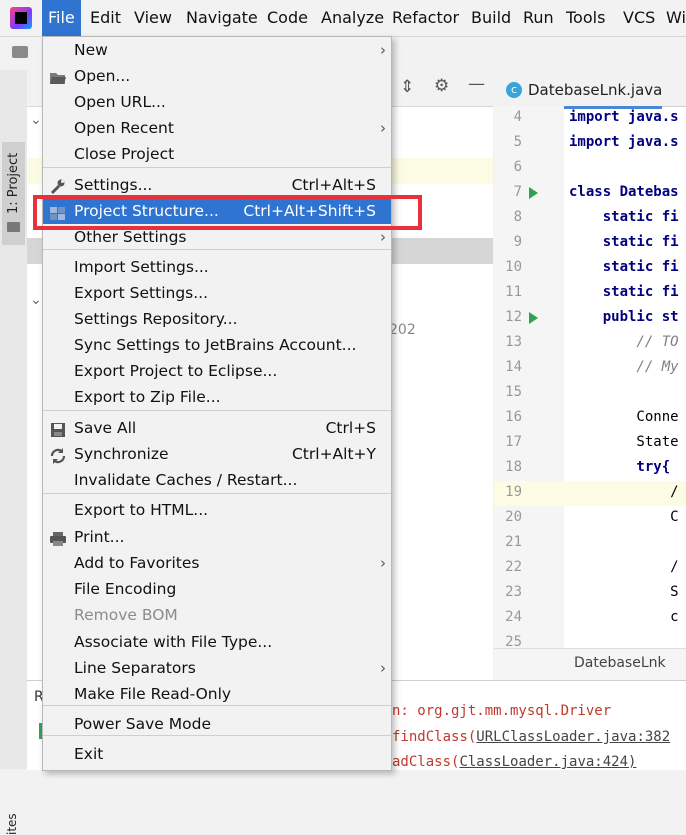 Image resolution: width=686 pixels, height=835 pixels. What do you see at coordinates (153, 694) in the screenshot?
I see `menu-item-label: Make File Read-Only` at bounding box center [153, 694].